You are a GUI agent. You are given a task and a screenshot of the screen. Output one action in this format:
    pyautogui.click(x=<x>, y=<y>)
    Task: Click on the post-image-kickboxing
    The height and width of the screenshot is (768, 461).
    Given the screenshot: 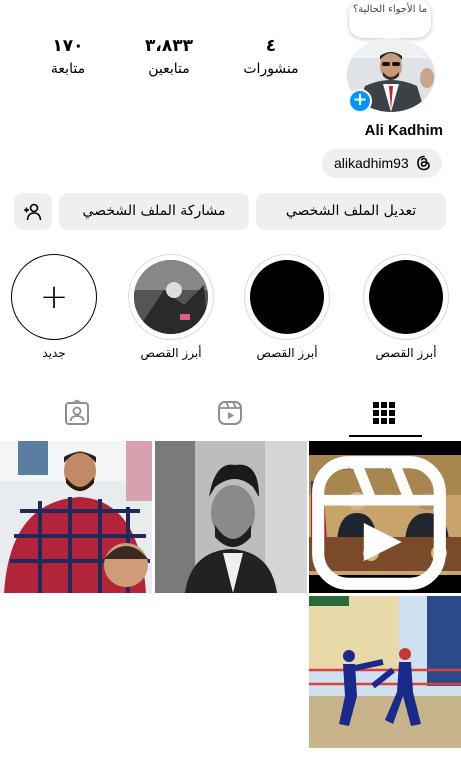 What is the action you would take?
    pyautogui.click(x=385, y=672)
    